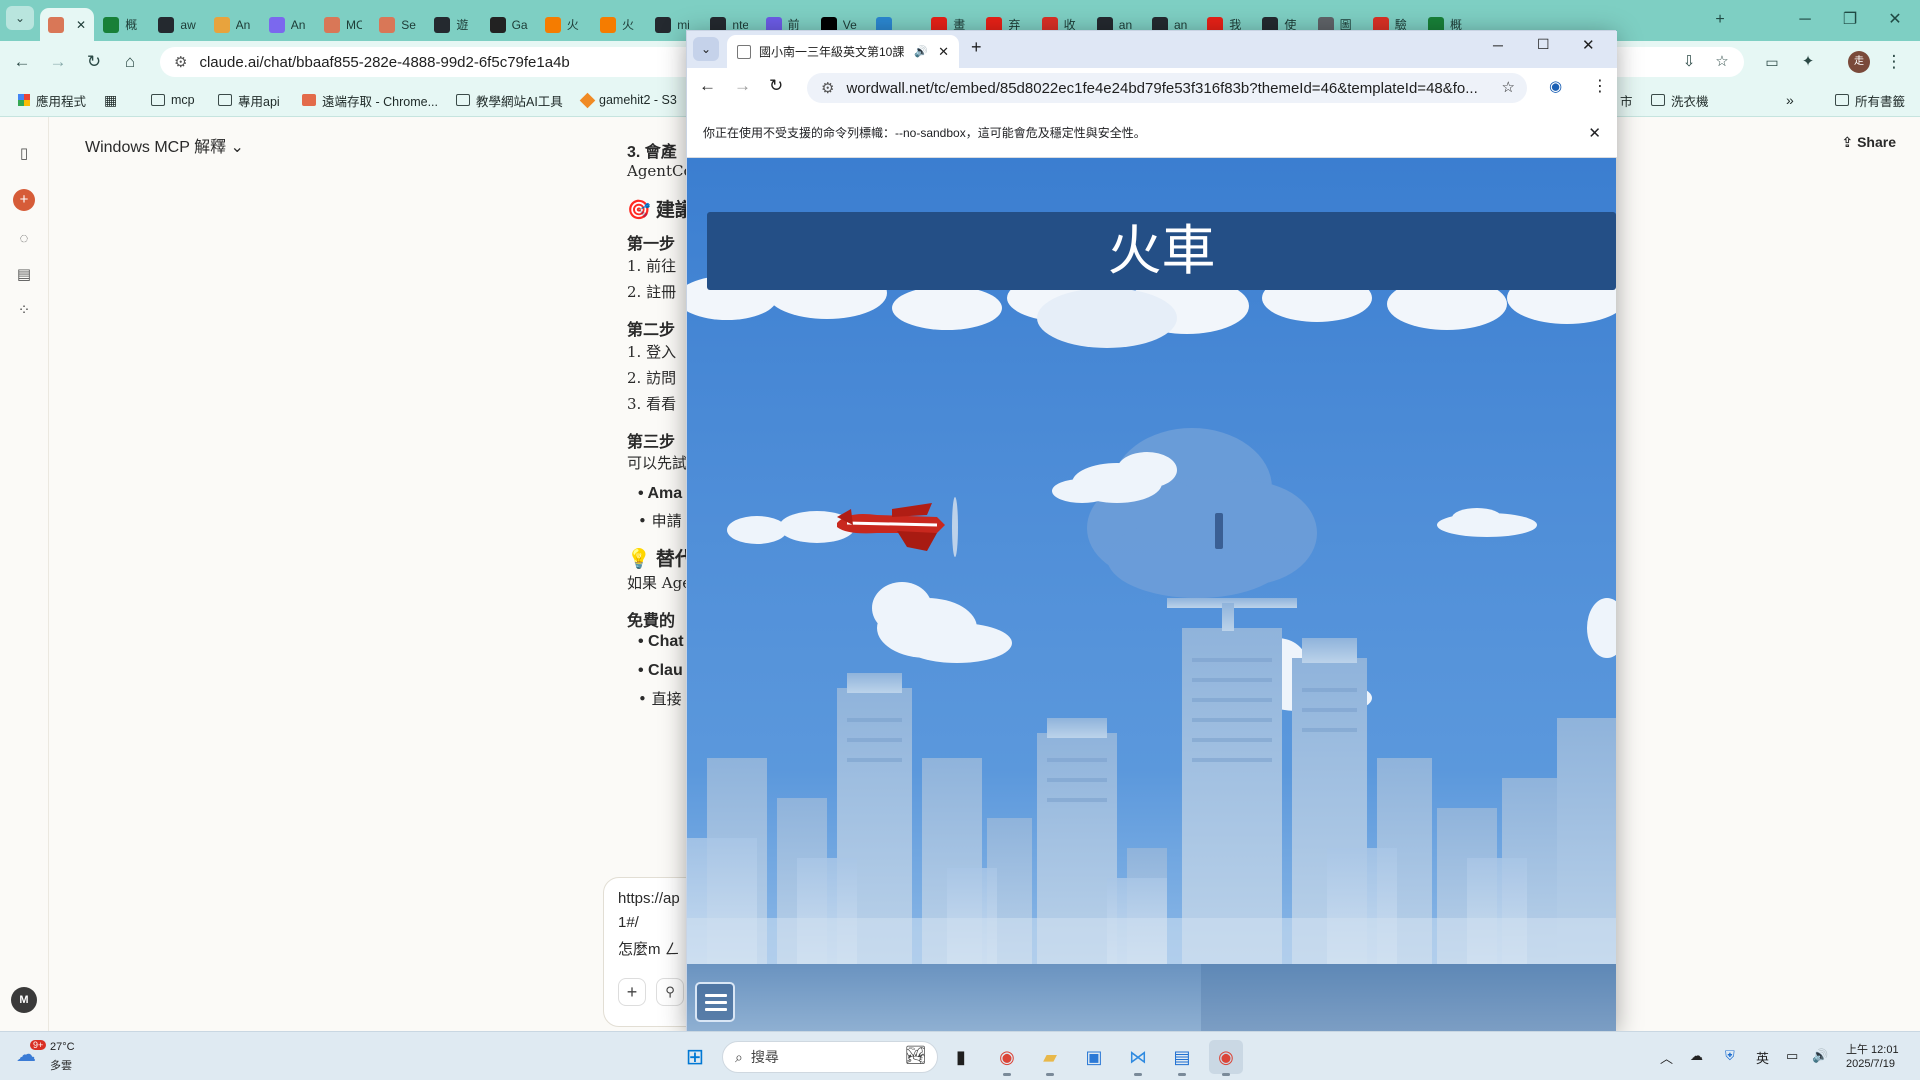  What do you see at coordinates (1772, 62) in the screenshot?
I see `cast-icon: ▭` at bounding box center [1772, 62].